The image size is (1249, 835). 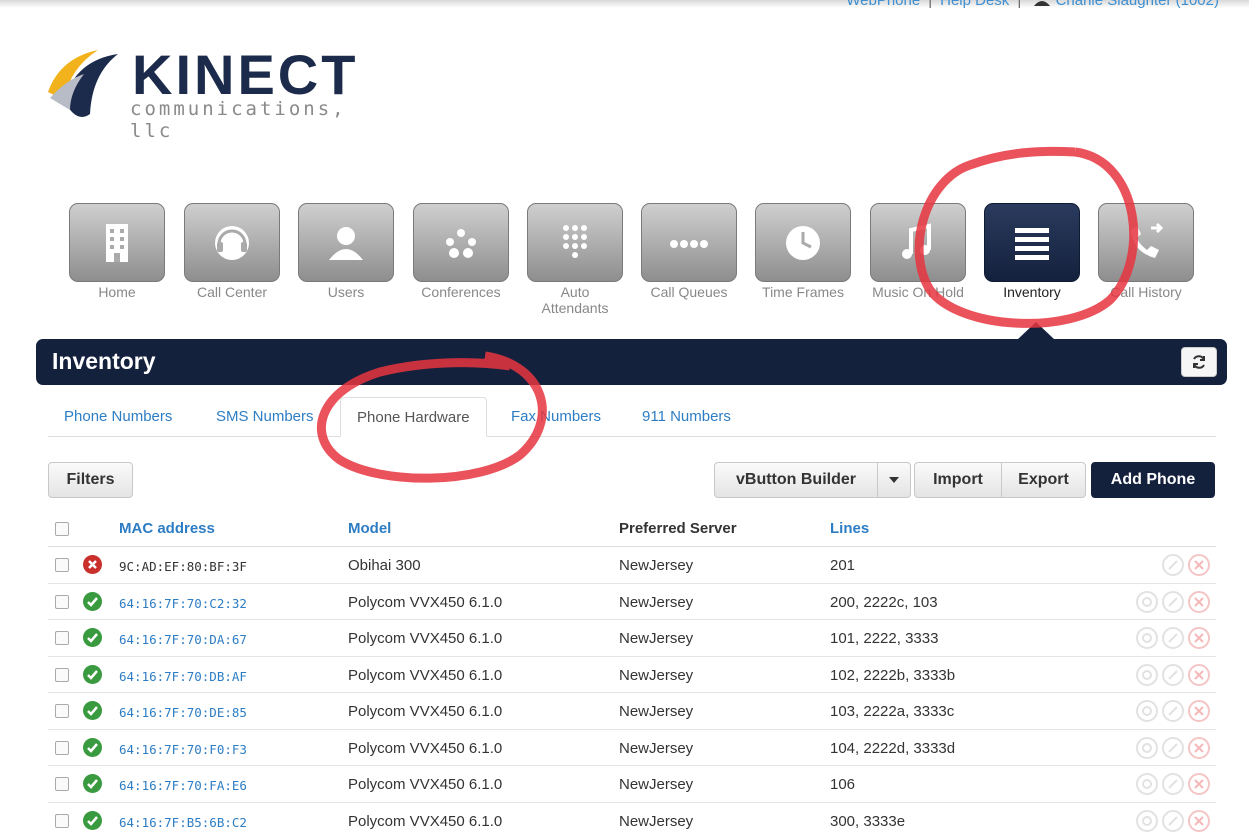 What do you see at coordinates (90, 480) in the screenshot?
I see `filters-button: Filters` at bounding box center [90, 480].